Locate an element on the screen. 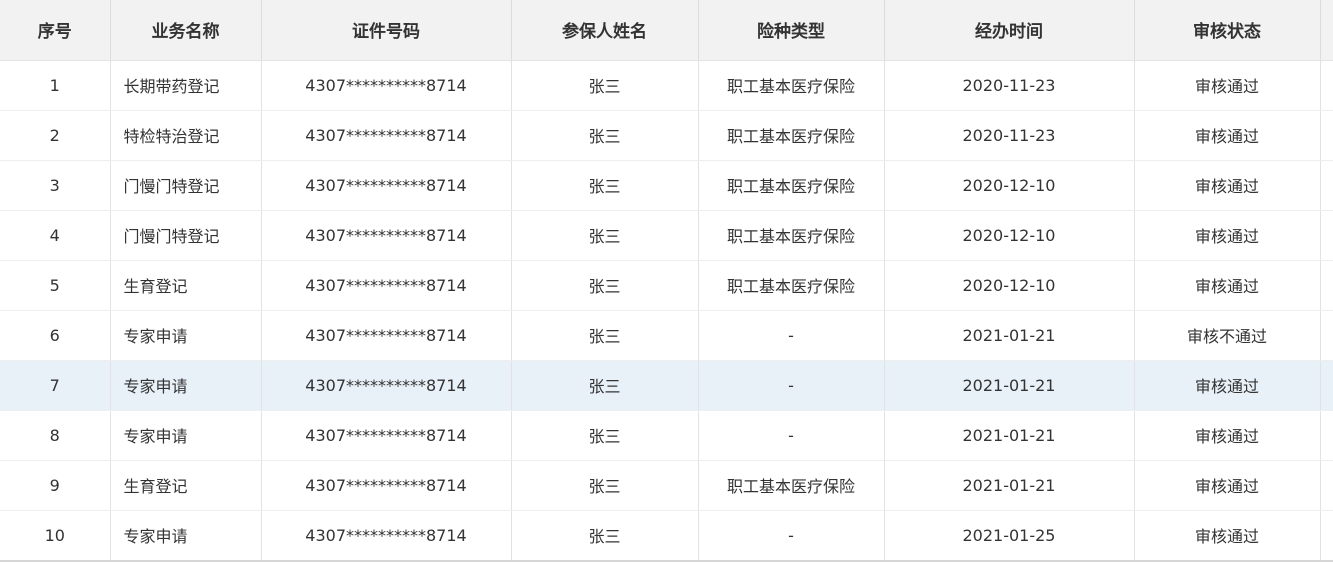  cell-seq: 10 is located at coordinates (55, 535).